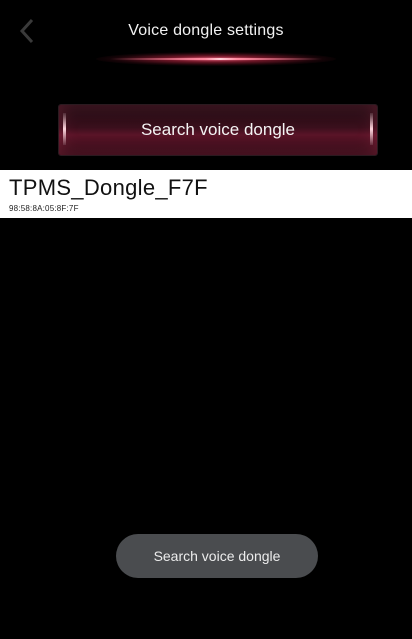  I want to click on header-bar: Voice dongle settings, so click(206, 38).